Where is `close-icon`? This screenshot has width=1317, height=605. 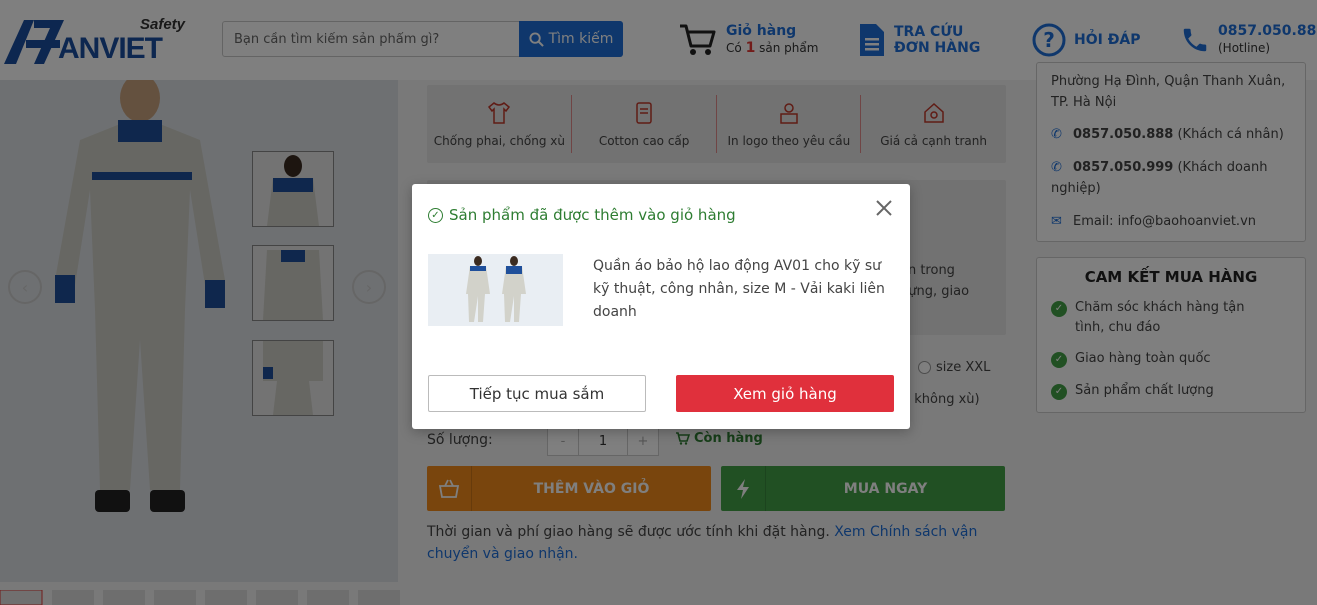 close-icon is located at coordinates (884, 208).